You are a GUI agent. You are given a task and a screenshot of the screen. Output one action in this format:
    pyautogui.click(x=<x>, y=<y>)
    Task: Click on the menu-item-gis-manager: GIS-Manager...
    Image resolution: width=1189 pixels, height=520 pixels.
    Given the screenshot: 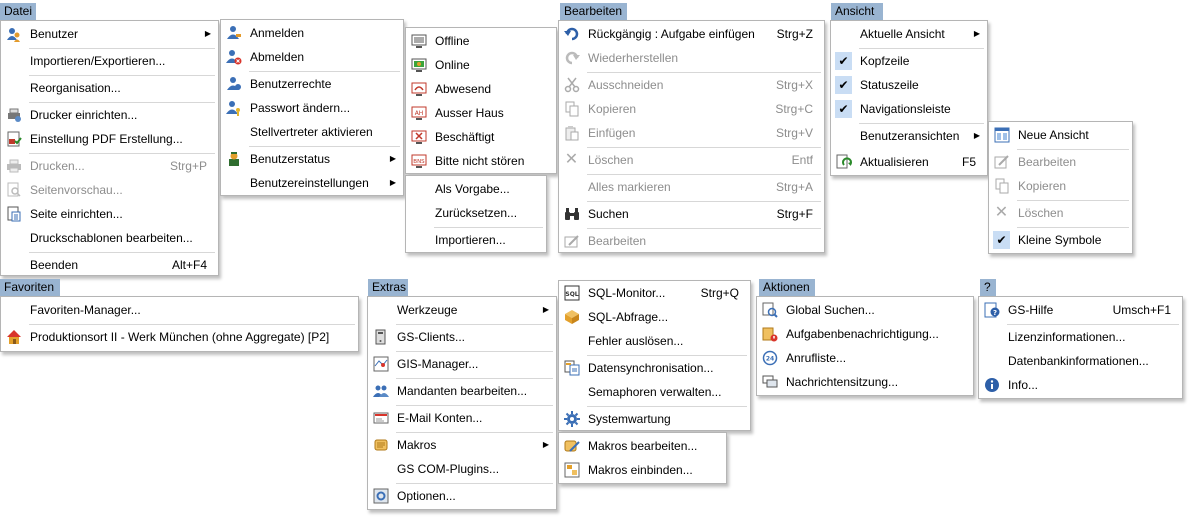 What is the action you would take?
    pyautogui.click(x=462, y=364)
    